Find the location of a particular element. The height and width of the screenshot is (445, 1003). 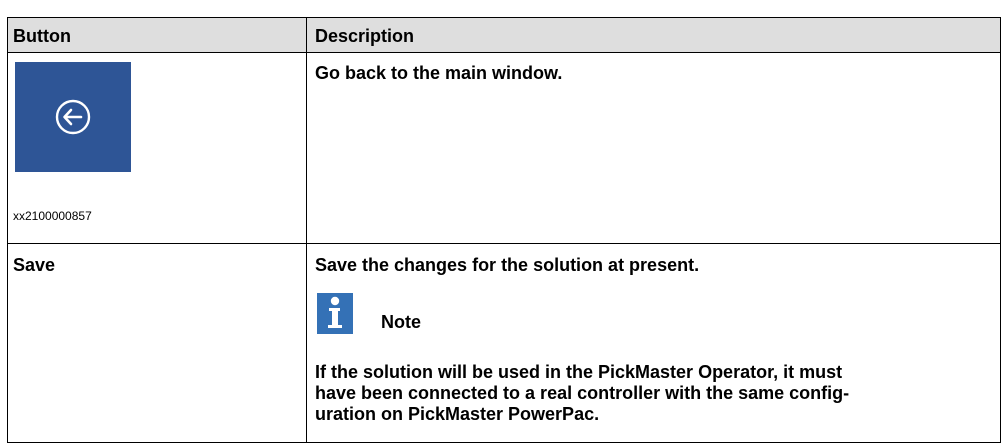

info-icon is located at coordinates (335, 313).